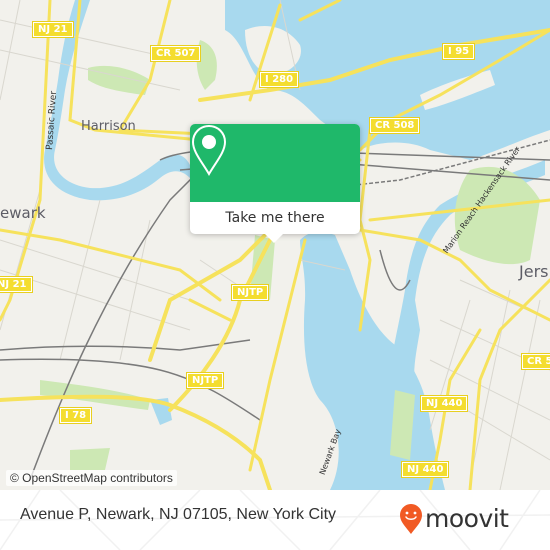 Image resolution: width=550 pixels, height=550 pixels. What do you see at coordinates (108, 126) in the screenshot?
I see `place-label-harrison: Harrison` at bounding box center [108, 126].